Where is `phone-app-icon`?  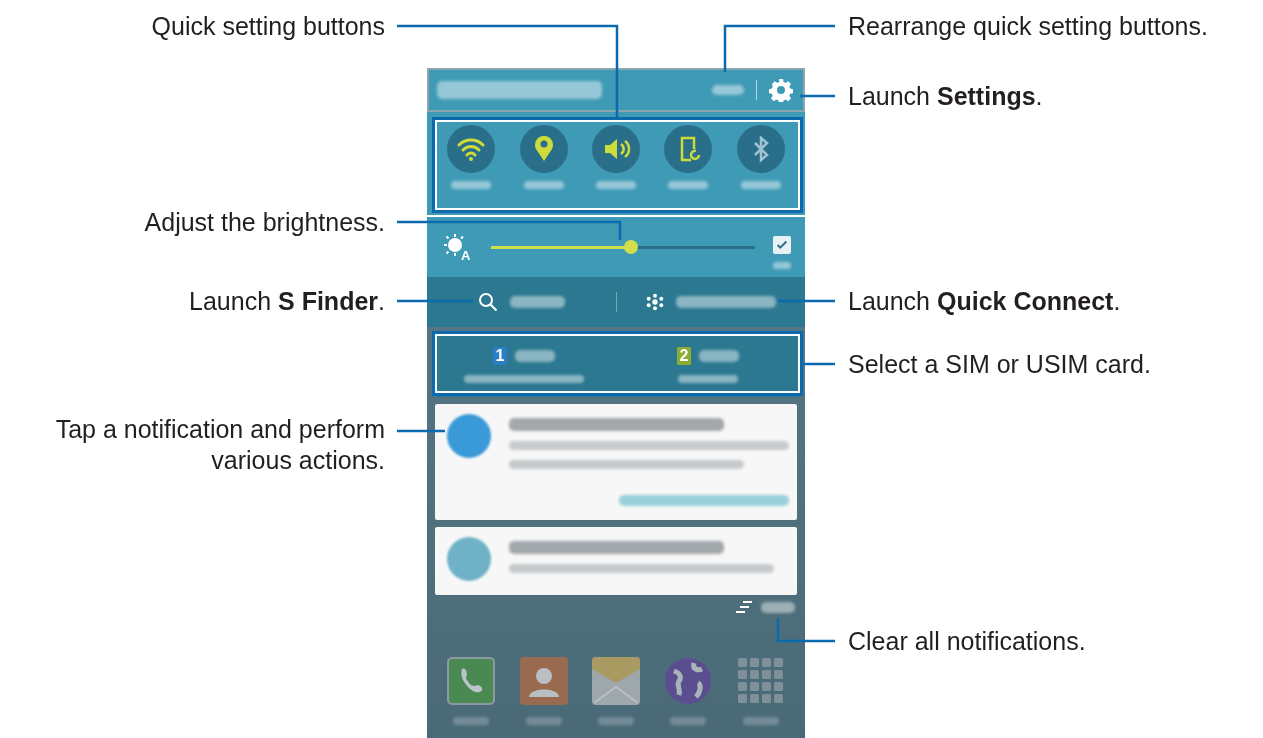
phone-app-icon is located at coordinates (471, 681).